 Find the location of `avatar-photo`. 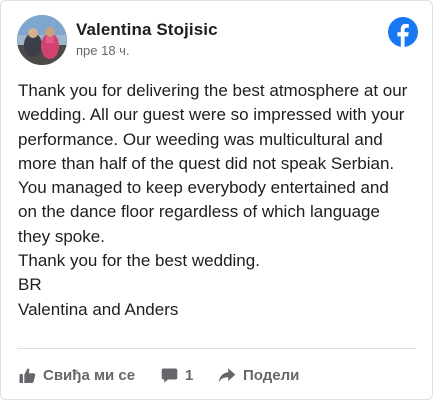

avatar-photo is located at coordinates (42, 40).